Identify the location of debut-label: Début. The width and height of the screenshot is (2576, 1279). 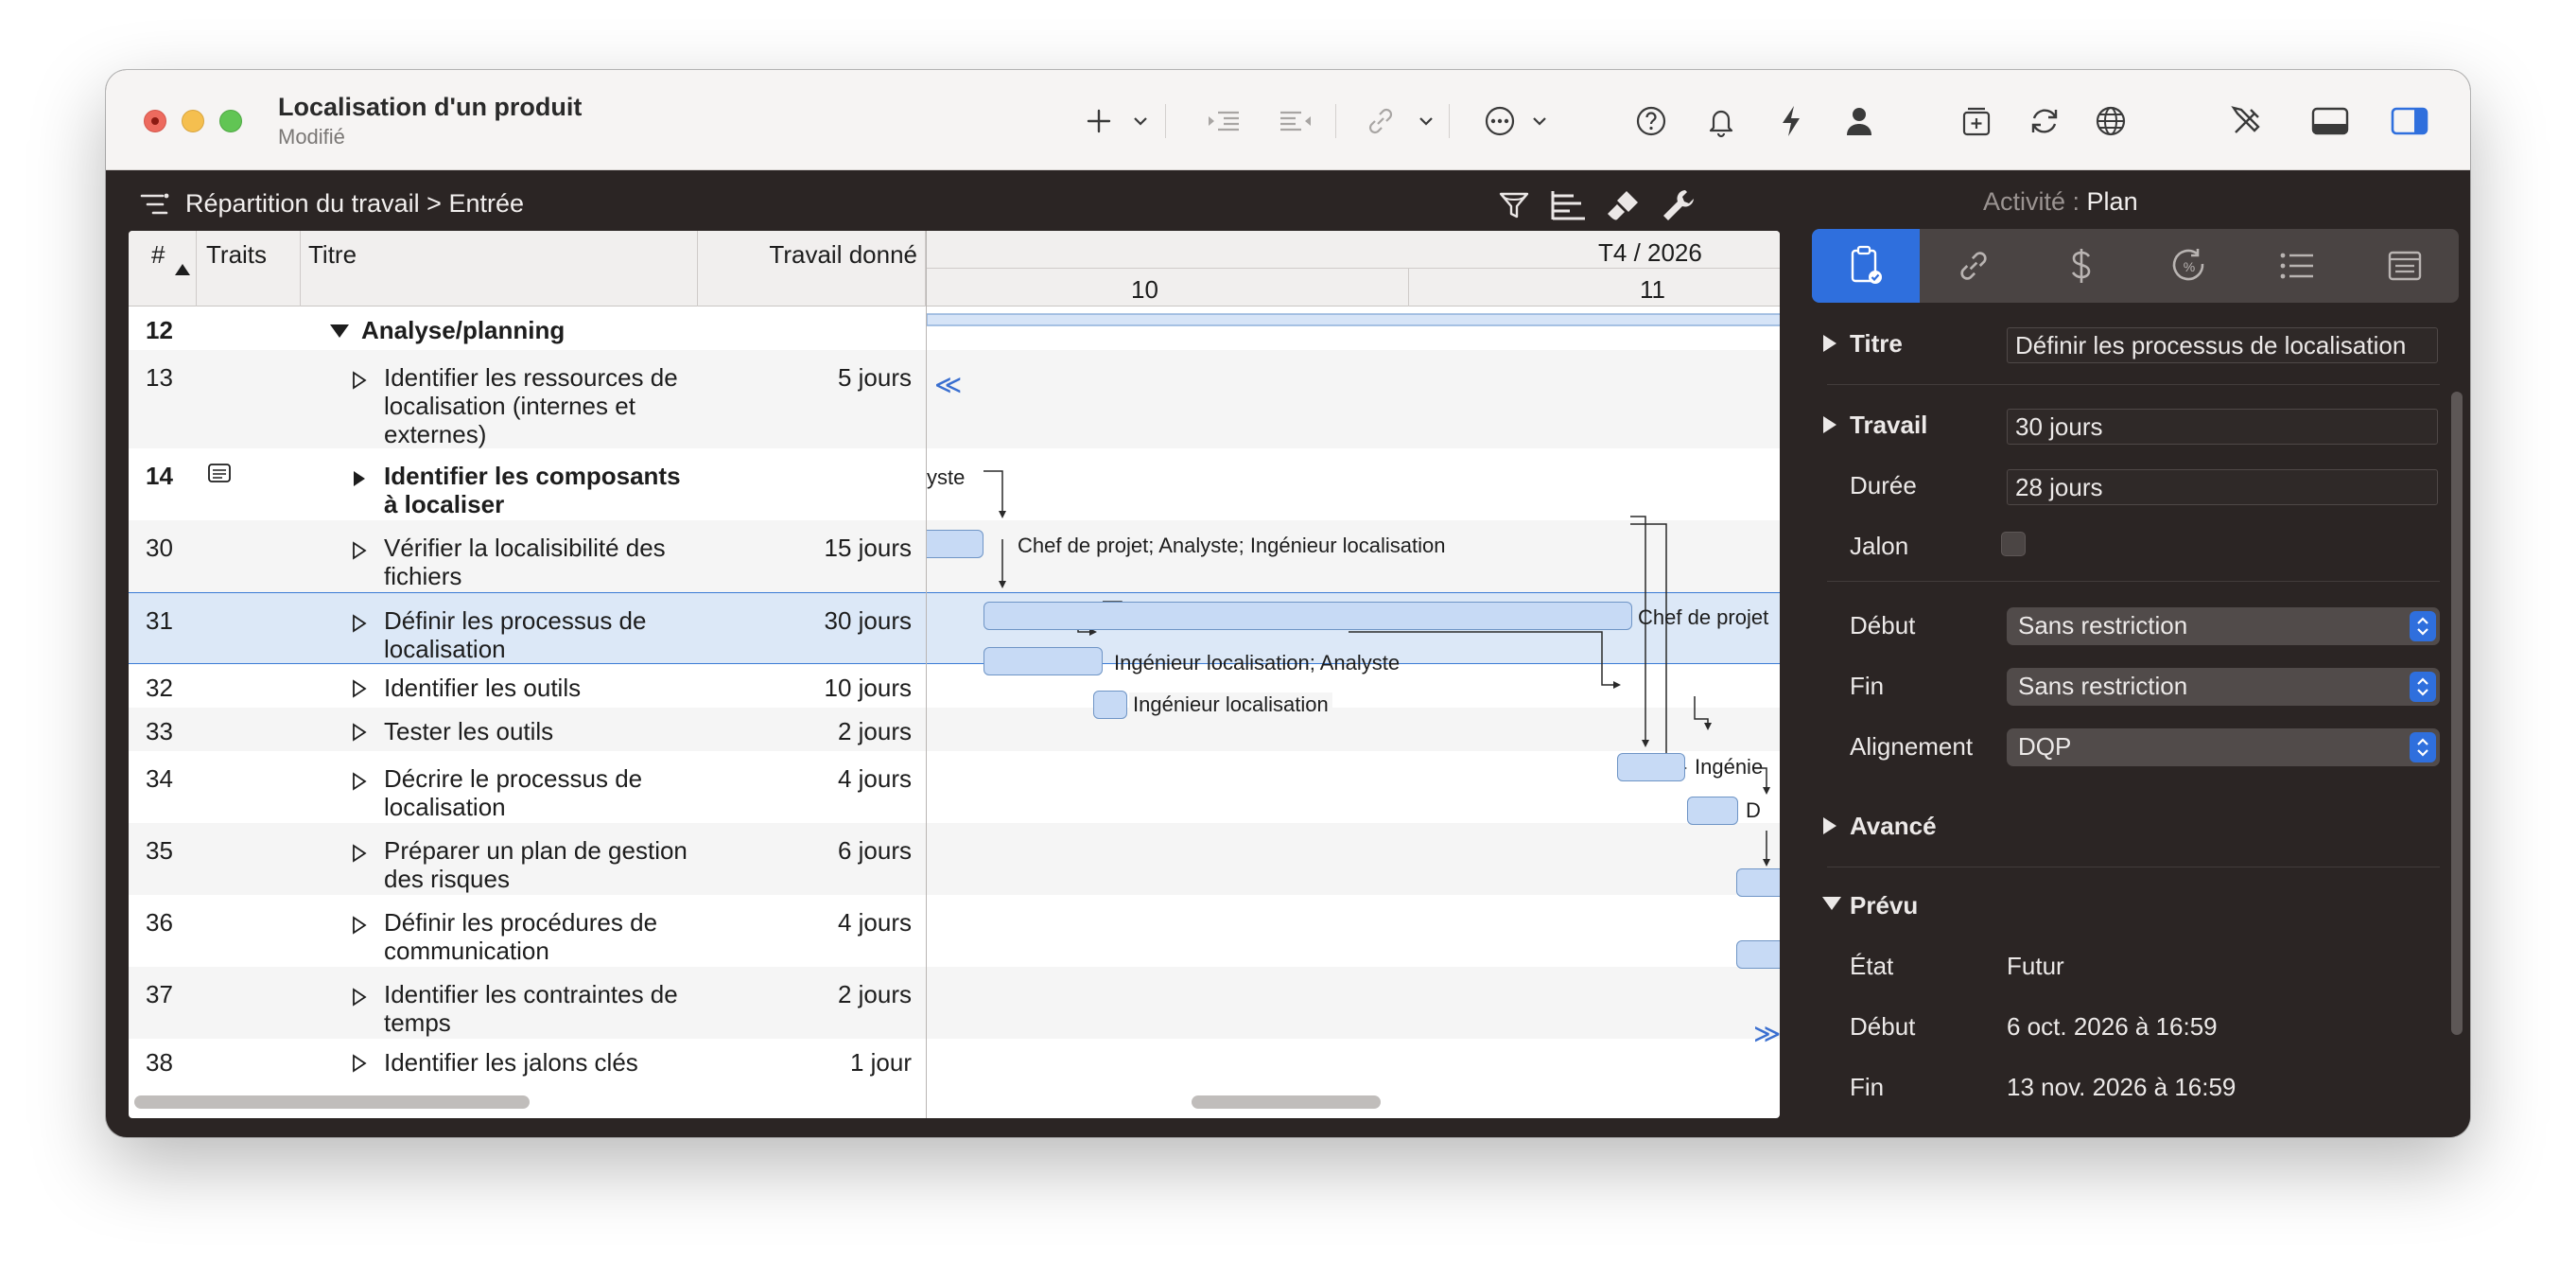
(1883, 625).